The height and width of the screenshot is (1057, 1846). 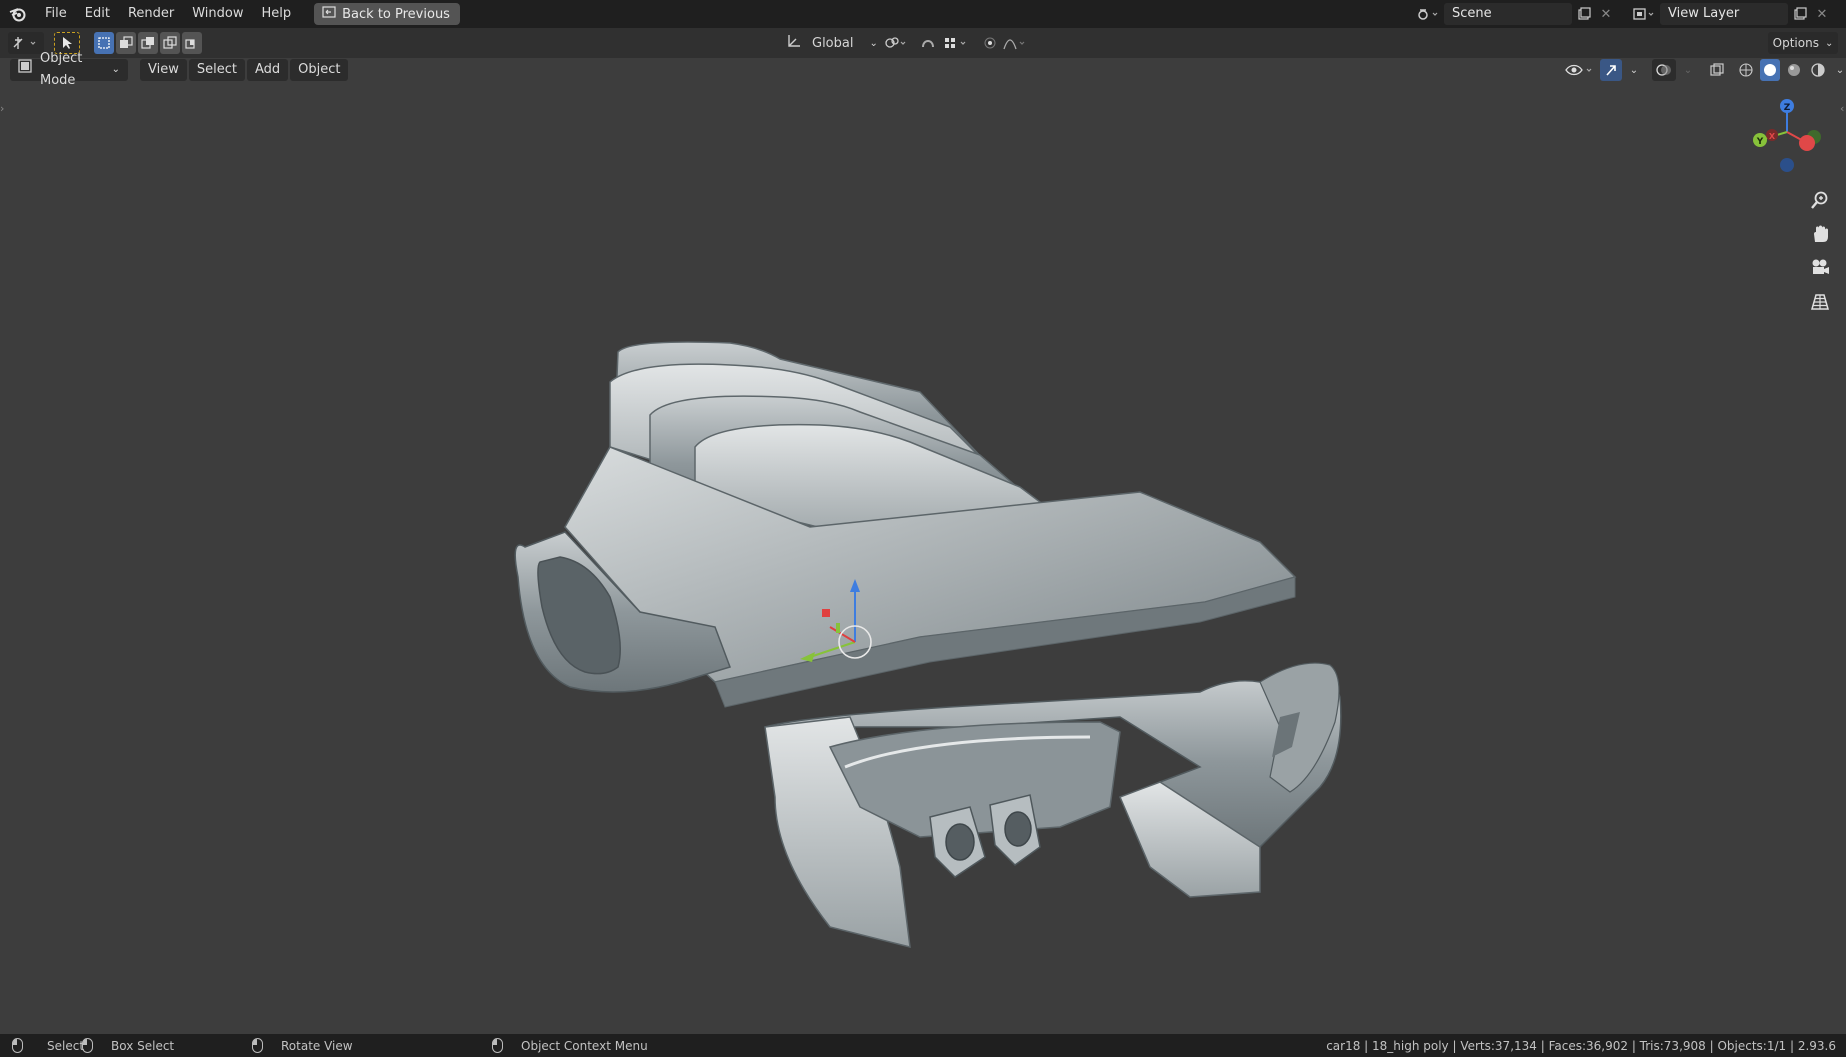 I want to click on zoom-icon, so click(x=1820, y=200).